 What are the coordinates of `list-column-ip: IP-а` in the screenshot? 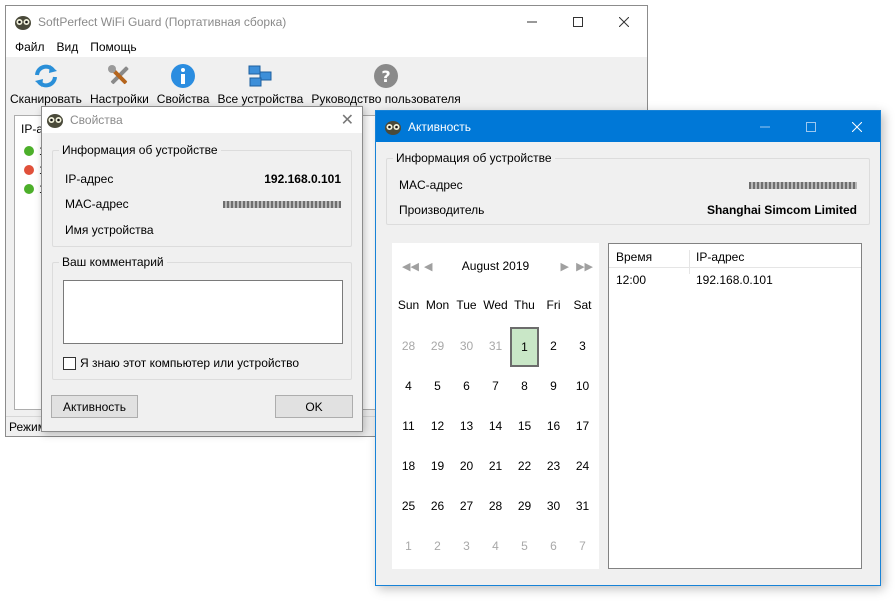 It's located at (32, 129).